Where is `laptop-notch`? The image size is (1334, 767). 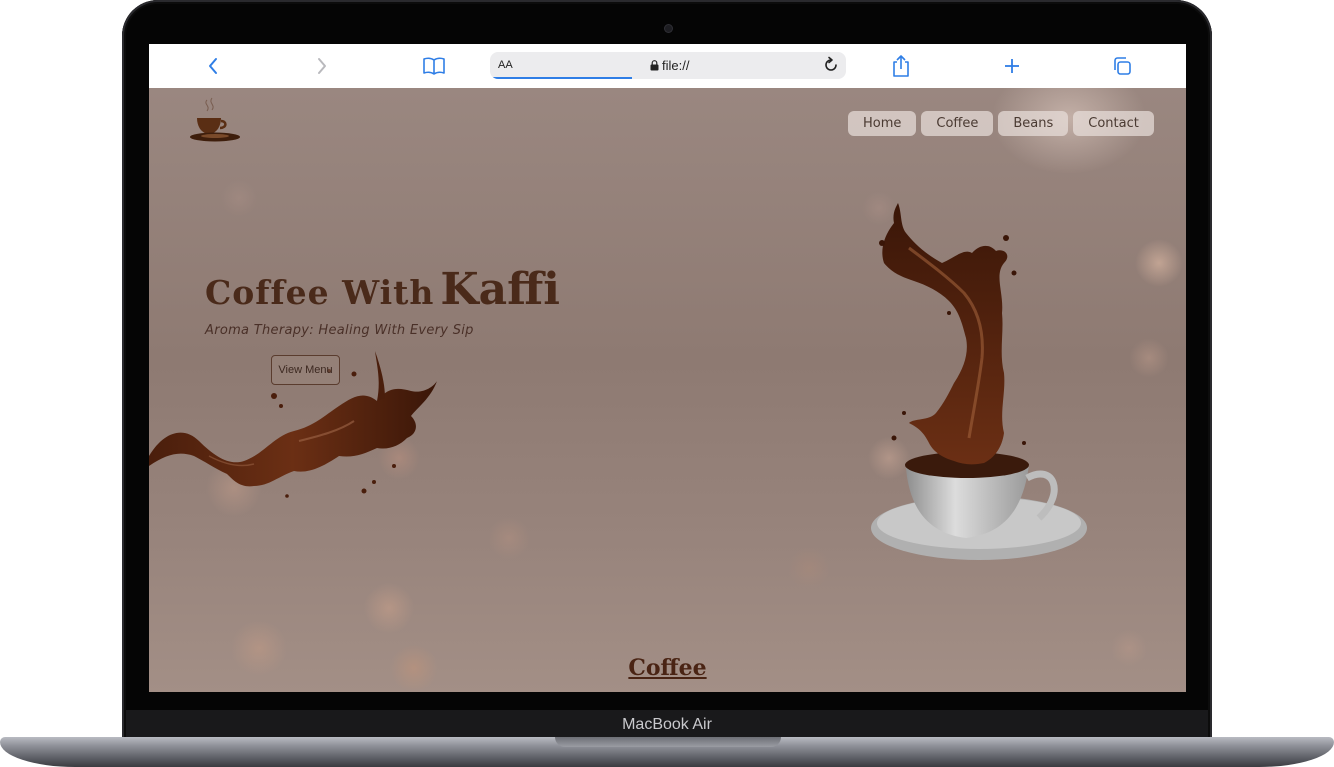
laptop-notch is located at coordinates (668, 742).